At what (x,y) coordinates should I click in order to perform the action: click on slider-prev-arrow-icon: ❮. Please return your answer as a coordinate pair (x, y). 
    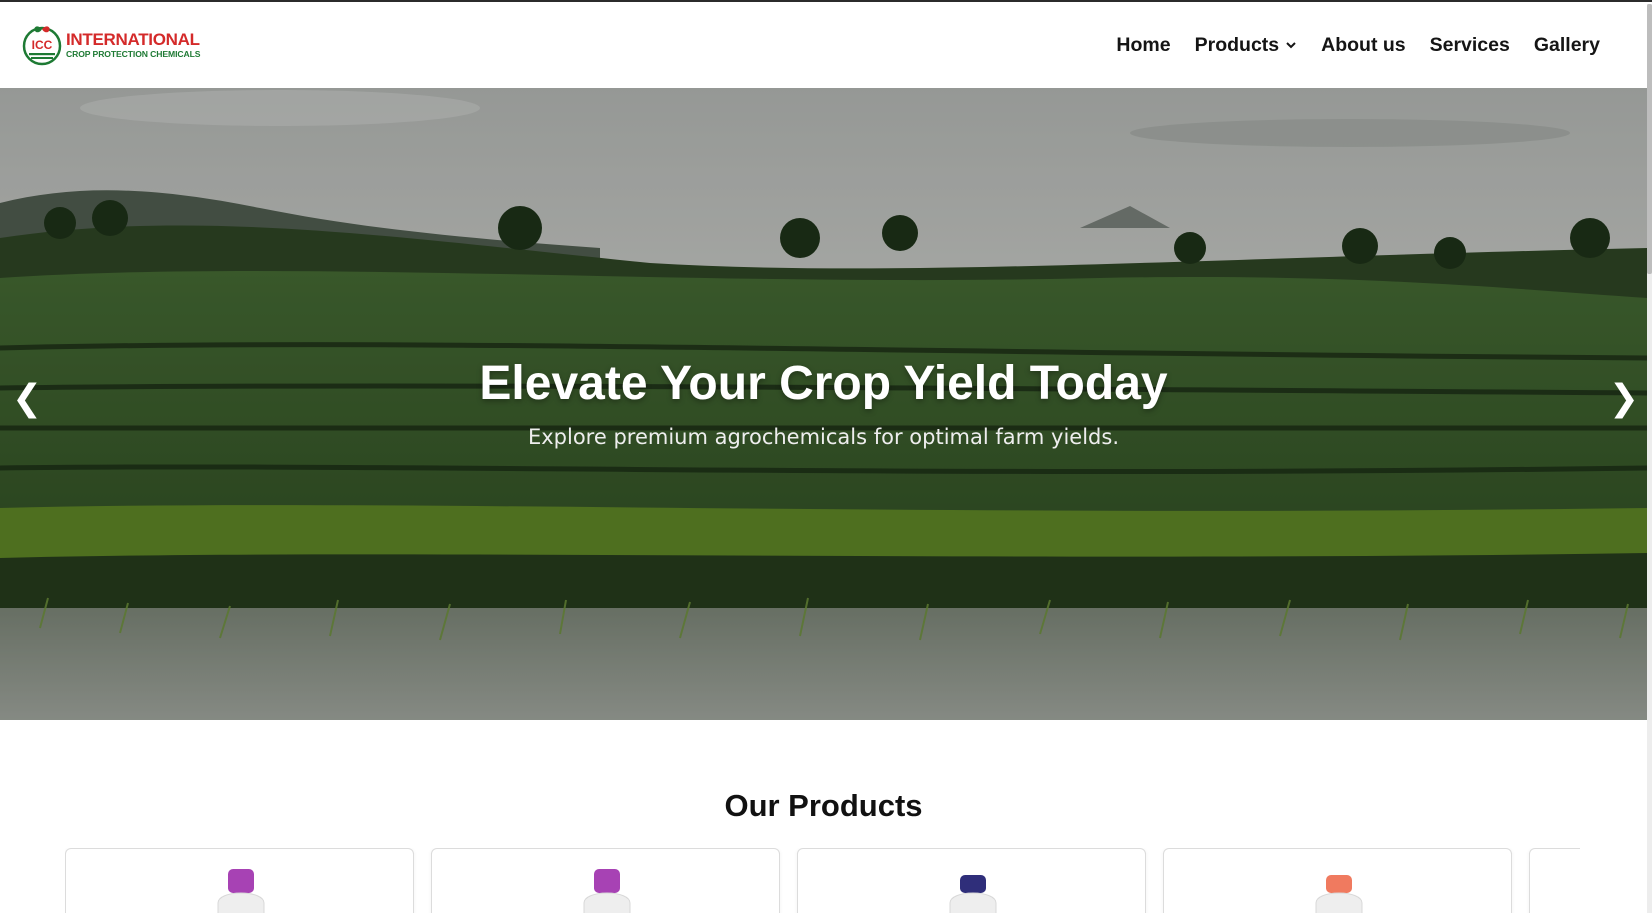
    Looking at the image, I should click on (27, 398).